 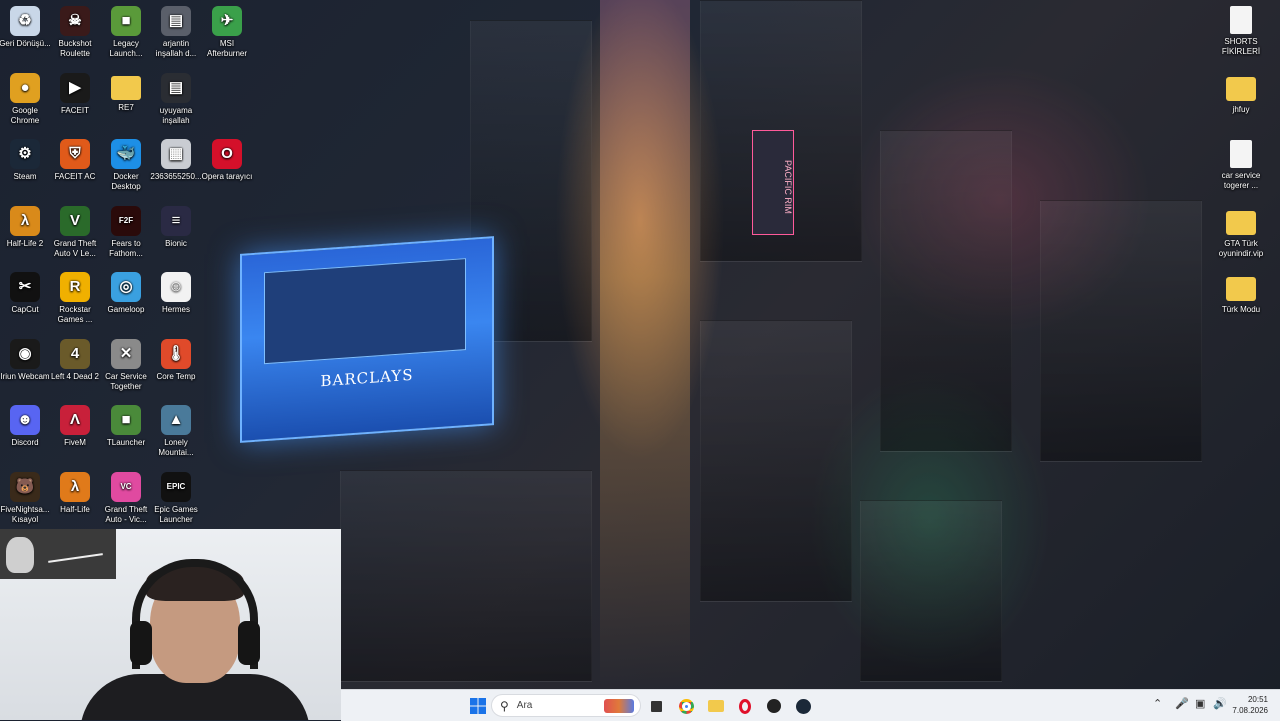 What do you see at coordinates (745, 706) in the screenshot?
I see `taskbar-opera` at bounding box center [745, 706].